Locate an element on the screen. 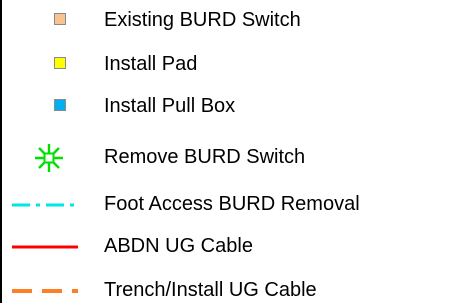 This screenshot has width=456, height=305. trench-cable-line-icon is located at coordinates (45, 291).